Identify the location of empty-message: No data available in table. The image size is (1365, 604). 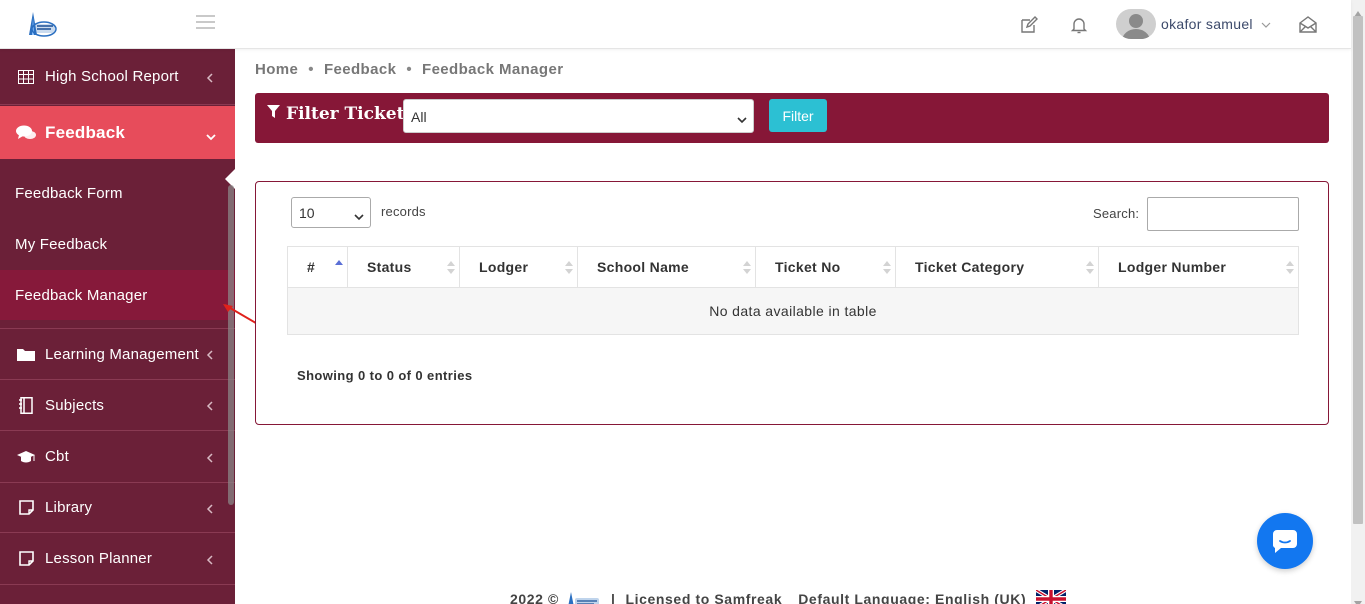
(793, 311).